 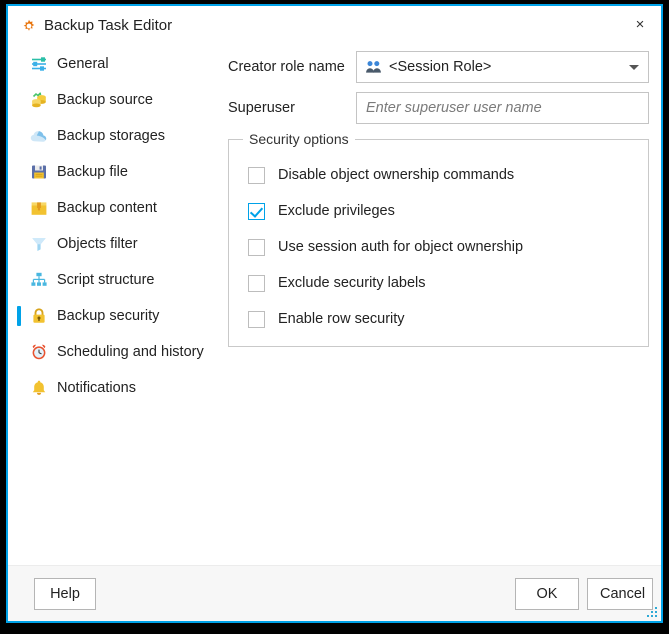 What do you see at coordinates (256, 211) in the screenshot?
I see `checkbox-exclude-privileges` at bounding box center [256, 211].